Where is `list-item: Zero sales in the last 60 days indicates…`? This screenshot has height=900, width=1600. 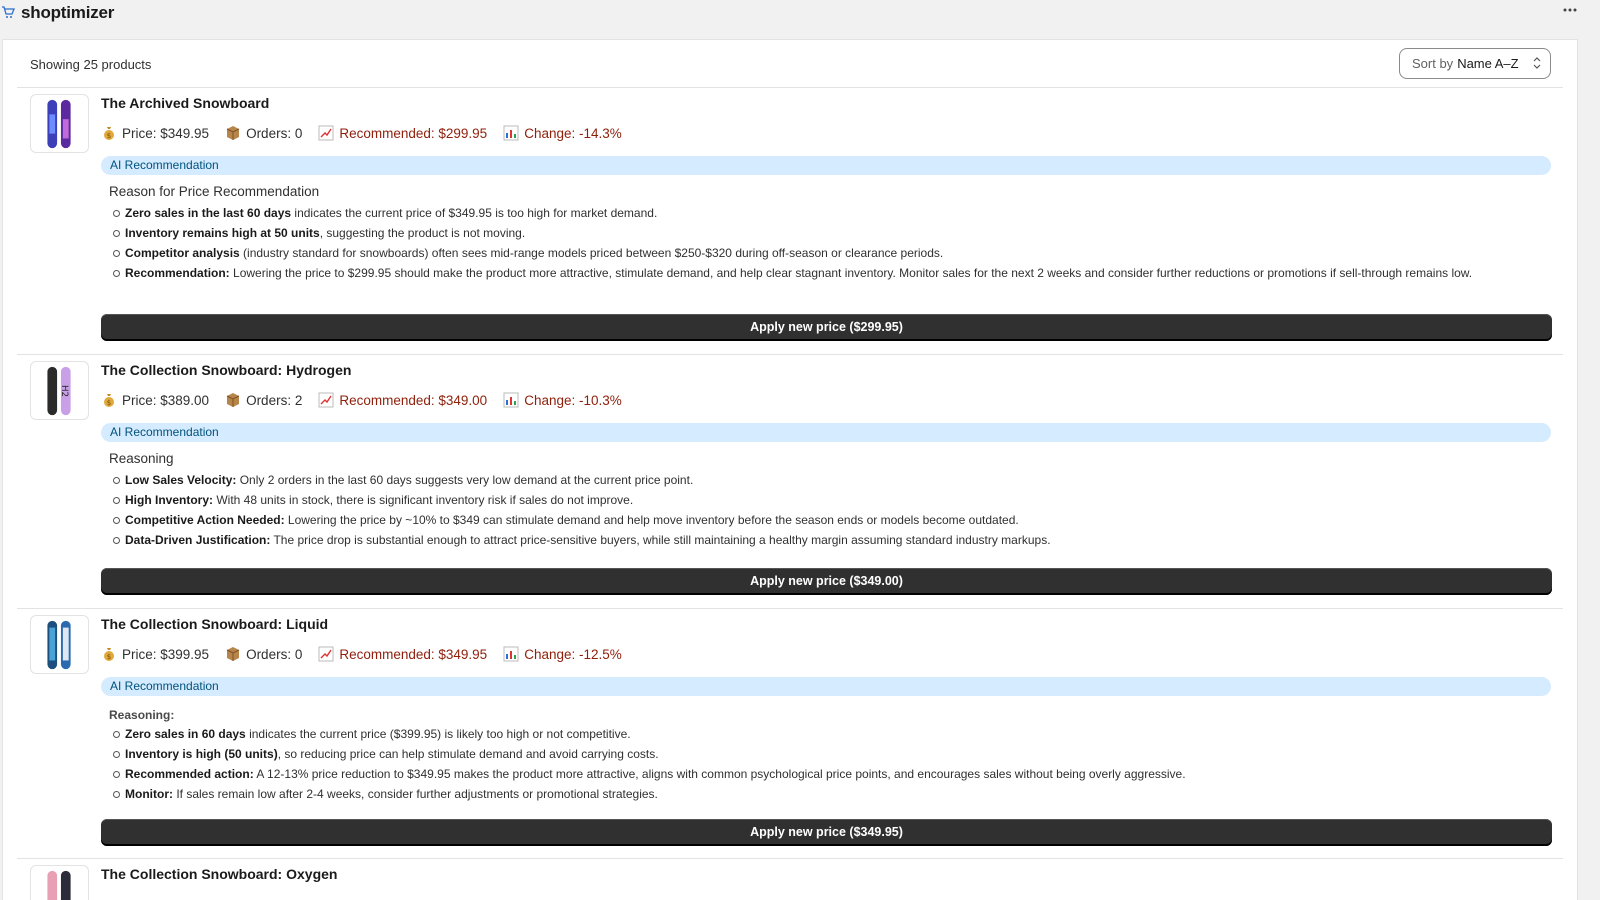 list-item: Zero sales in the last 60 days indicates… is located at coordinates (831, 213).